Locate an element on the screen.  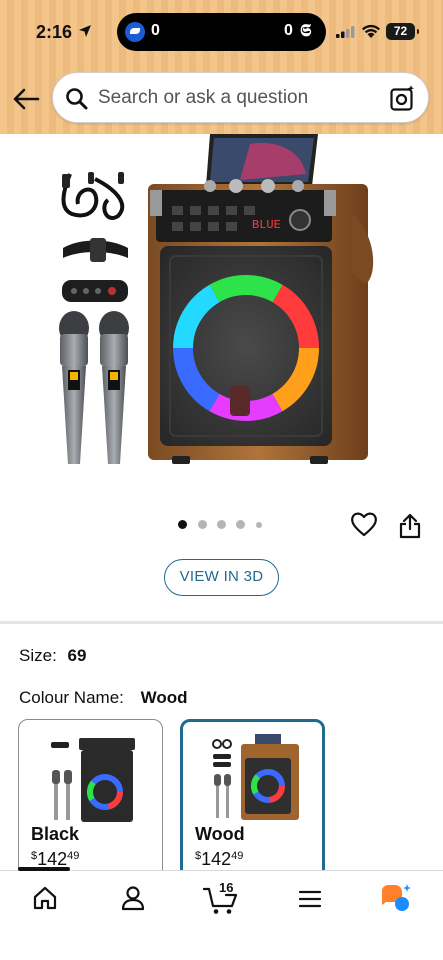
account-icon is located at coordinates (133, 898).